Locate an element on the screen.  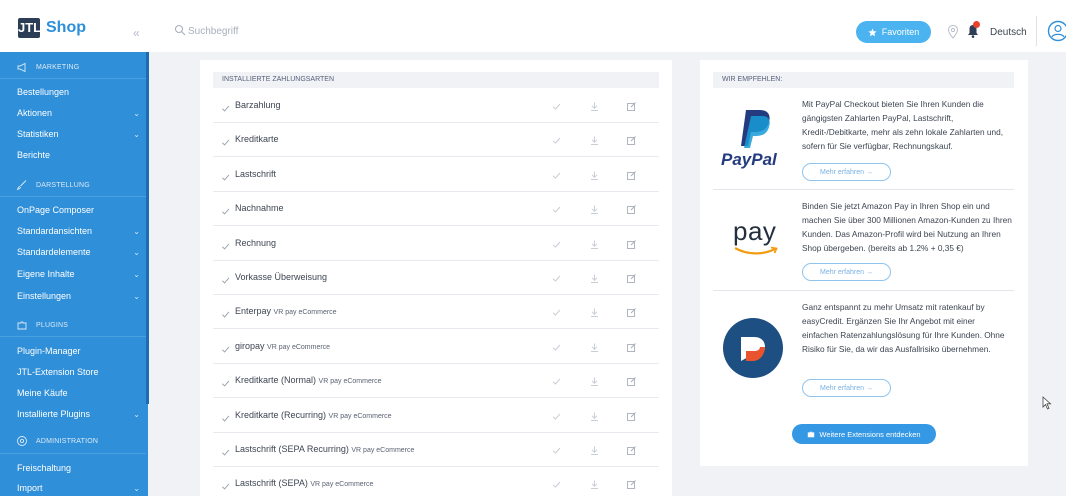
sidebar-section-label: MARKETING is located at coordinates (58, 67).